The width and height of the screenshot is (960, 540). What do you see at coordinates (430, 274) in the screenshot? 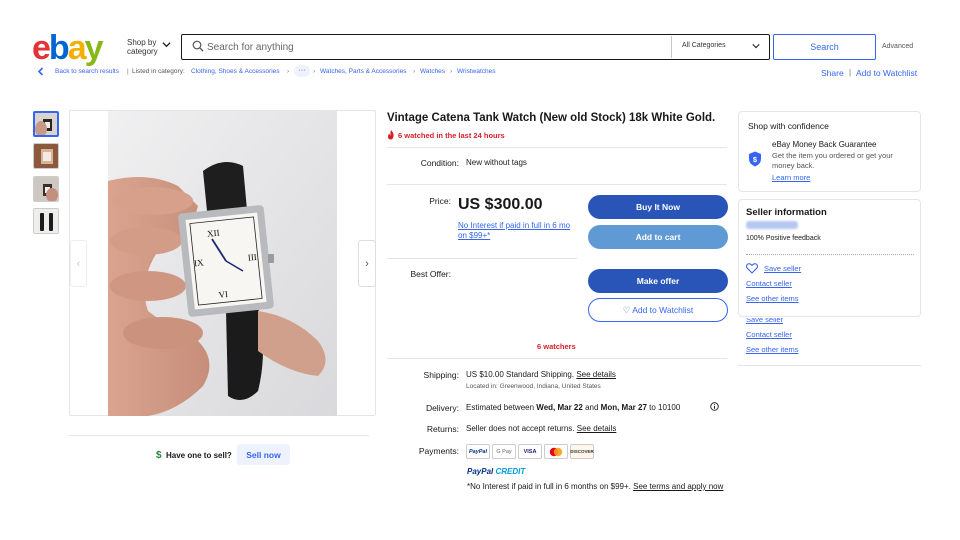
I see `best-offer-label: Best Offer:` at bounding box center [430, 274].